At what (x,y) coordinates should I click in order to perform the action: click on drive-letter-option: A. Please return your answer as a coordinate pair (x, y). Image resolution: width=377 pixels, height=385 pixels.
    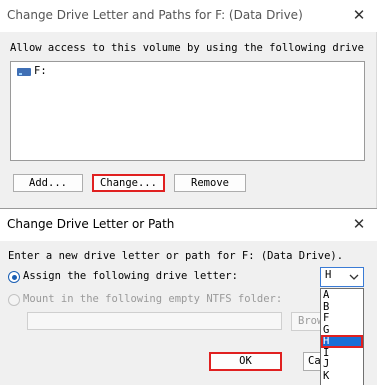
    Looking at the image, I should click on (342, 295).